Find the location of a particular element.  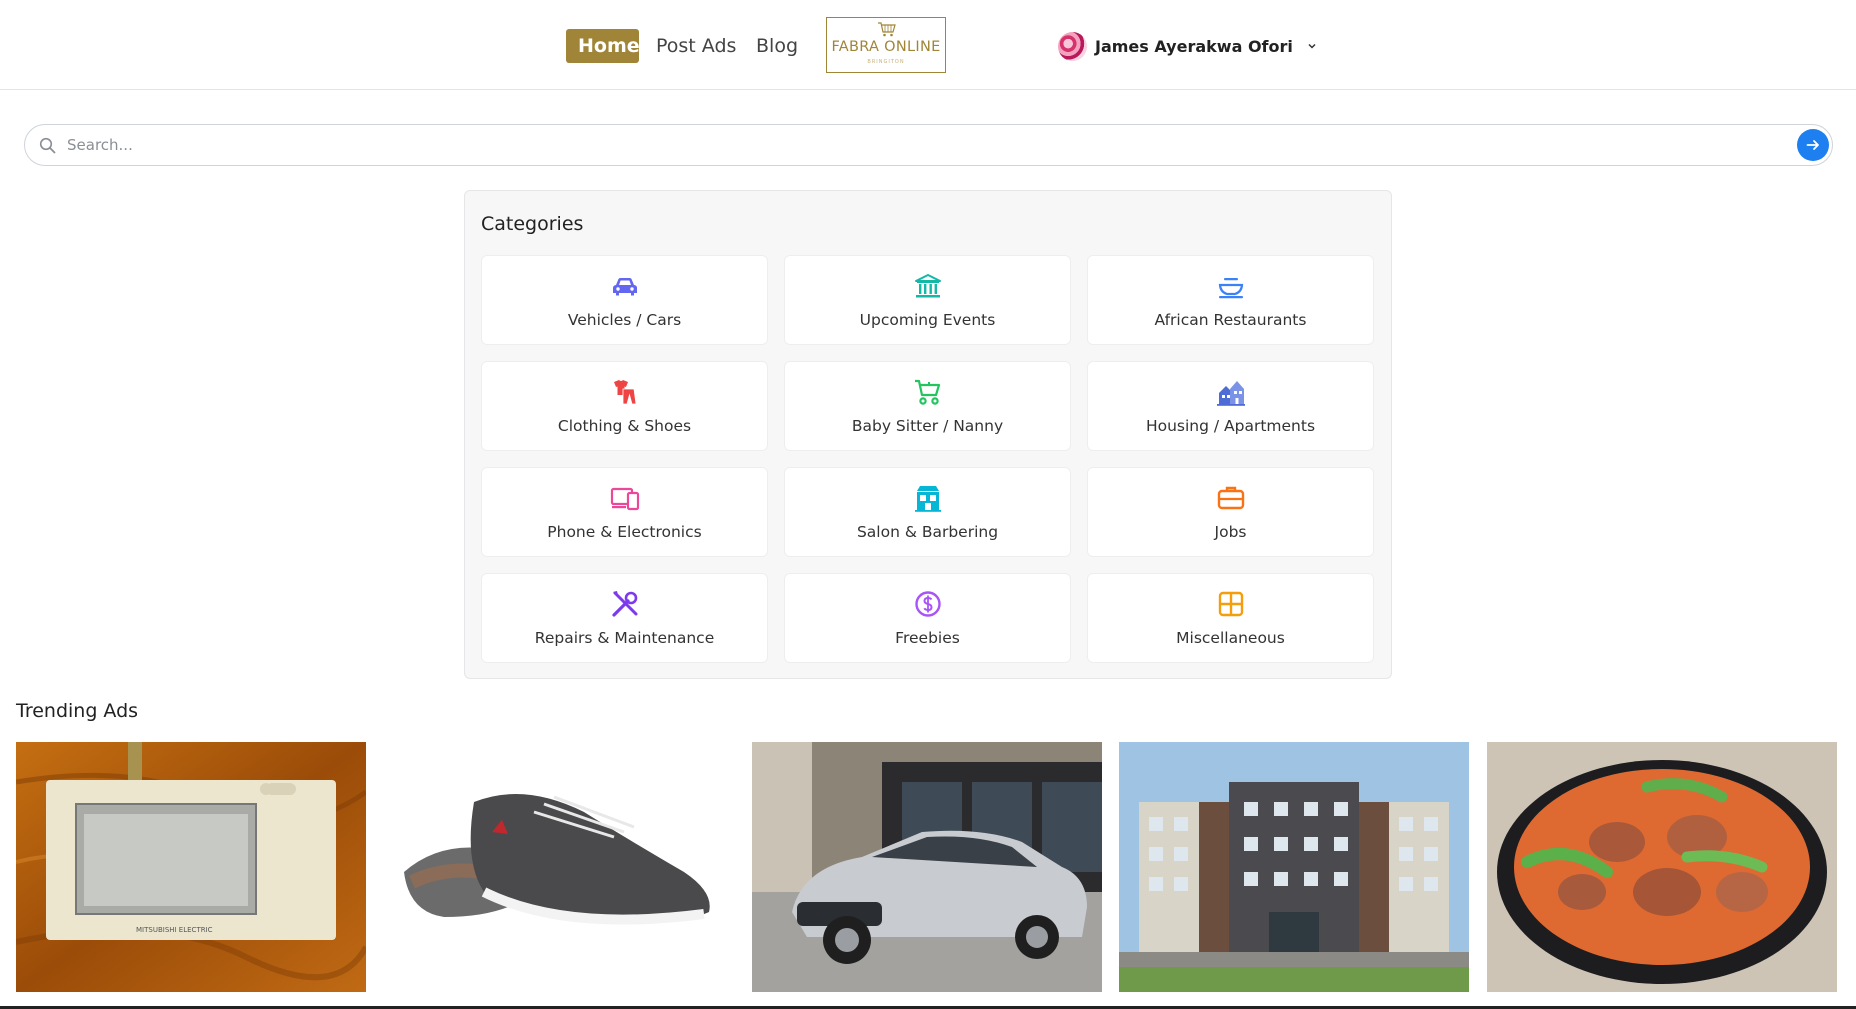

nav-post-ads-link: Post Ads is located at coordinates (696, 46).